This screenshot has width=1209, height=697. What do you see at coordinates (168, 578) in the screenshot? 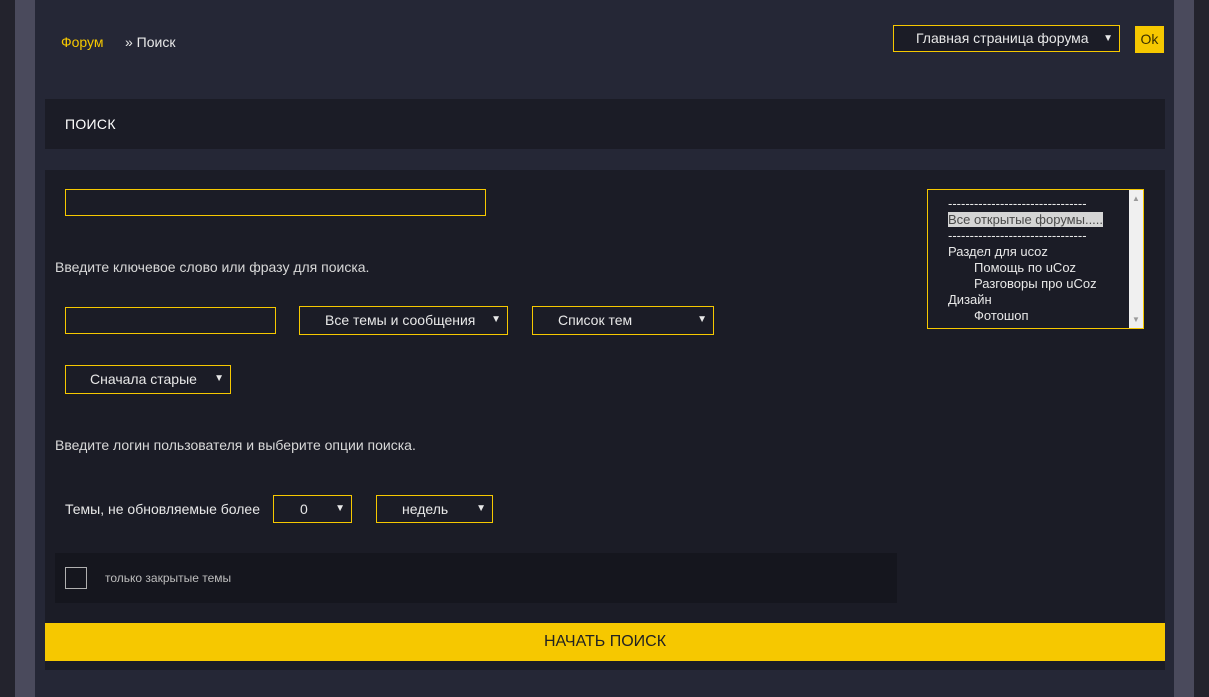
I see `closed-only-label: только закрытые темы` at bounding box center [168, 578].